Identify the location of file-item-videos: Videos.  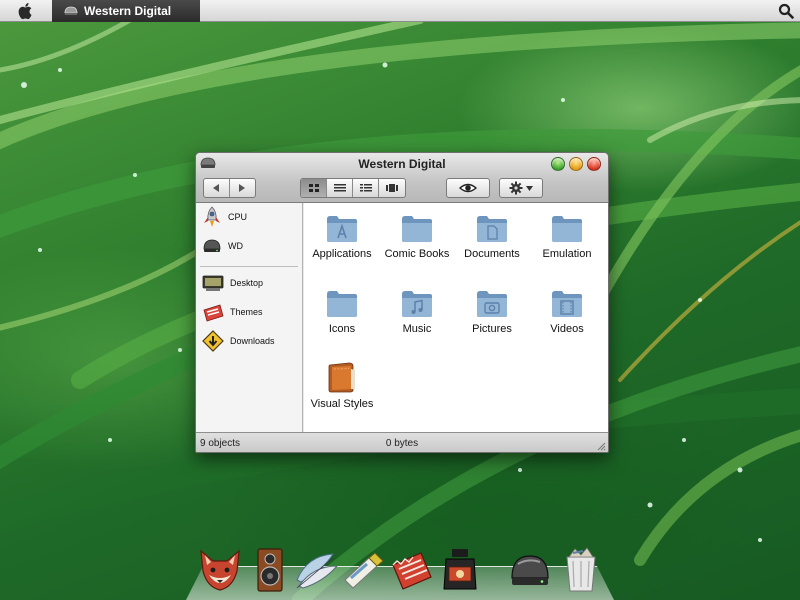
(567, 309).